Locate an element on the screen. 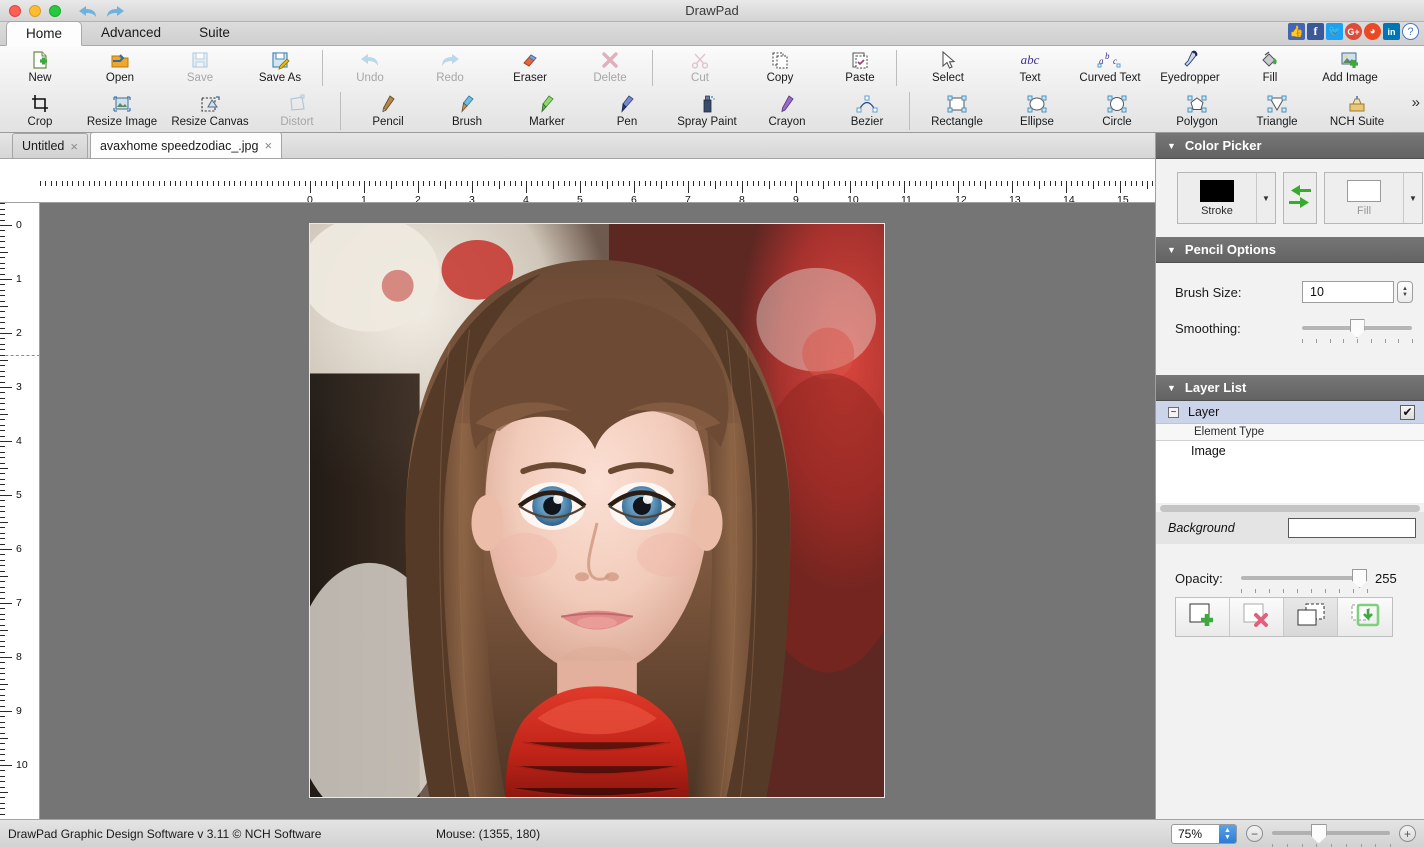 The height and width of the screenshot is (847, 1424). zoom-slider is located at coordinates (1331, 835).